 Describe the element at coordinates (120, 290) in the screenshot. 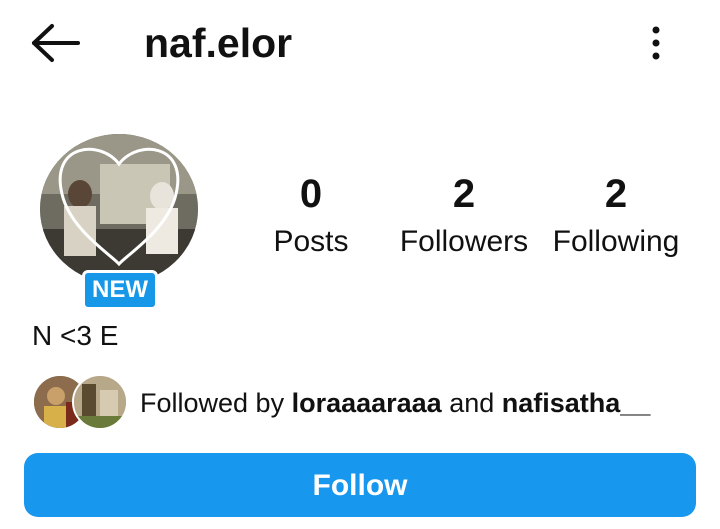

I see `new-badge: NEW` at that location.